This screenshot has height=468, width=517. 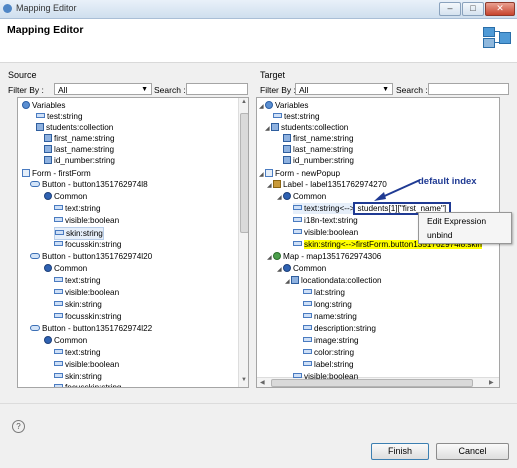 I want to click on tree-node: students:collection, so click(x=74, y=127).